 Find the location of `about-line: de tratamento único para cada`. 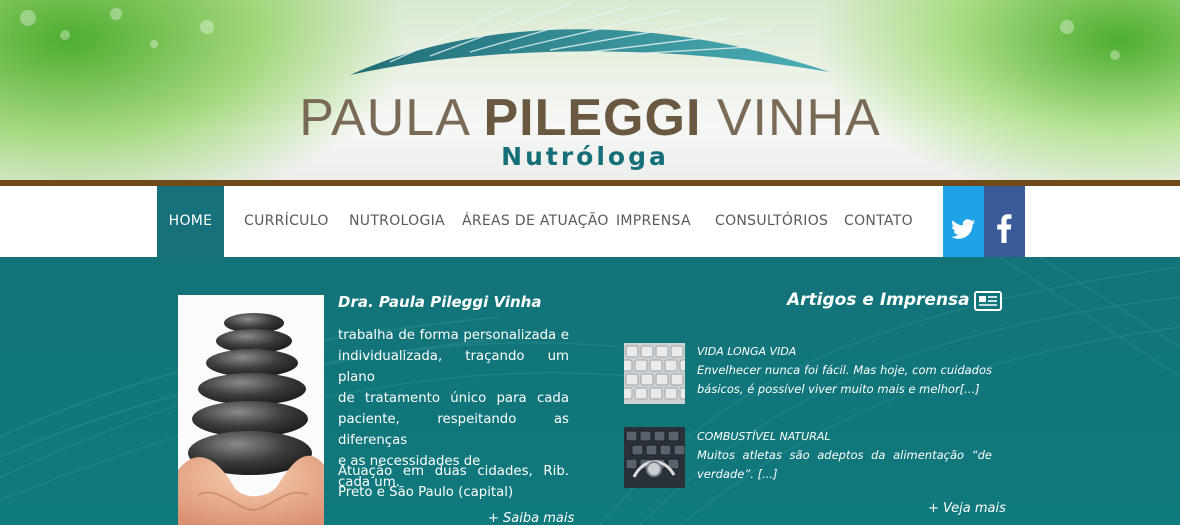

about-line: de tratamento único para cada is located at coordinates (453, 398).